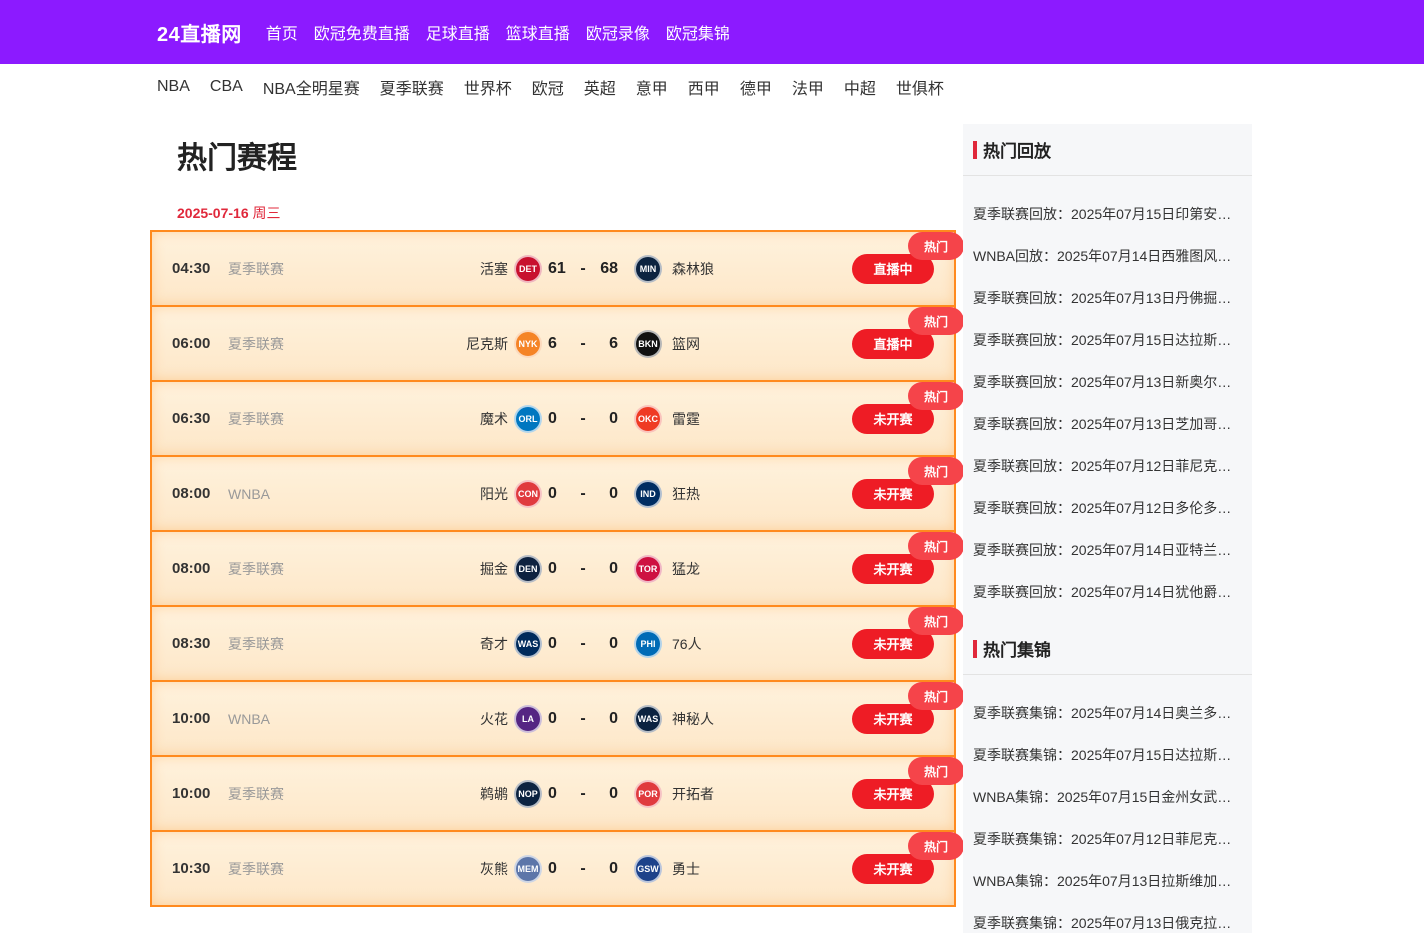 Image resolution: width=1424 pixels, height=944 pixels. Describe the element at coordinates (511, 268) in the screenshot. I see `home-team: 活塞 DET` at that location.